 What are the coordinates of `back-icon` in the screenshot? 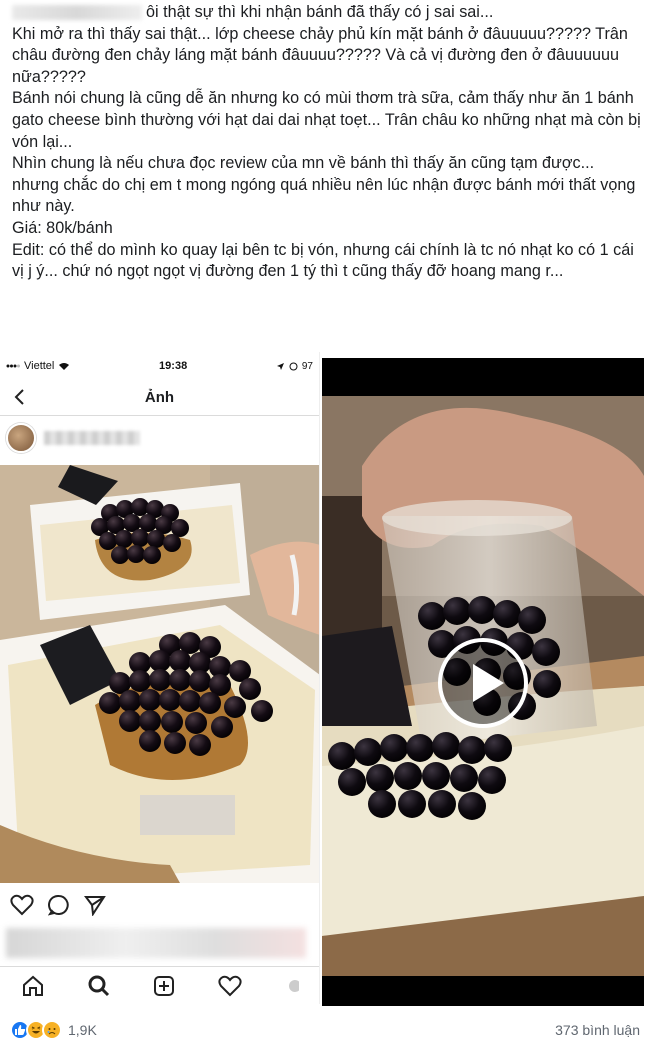 It's located at (20, 397).